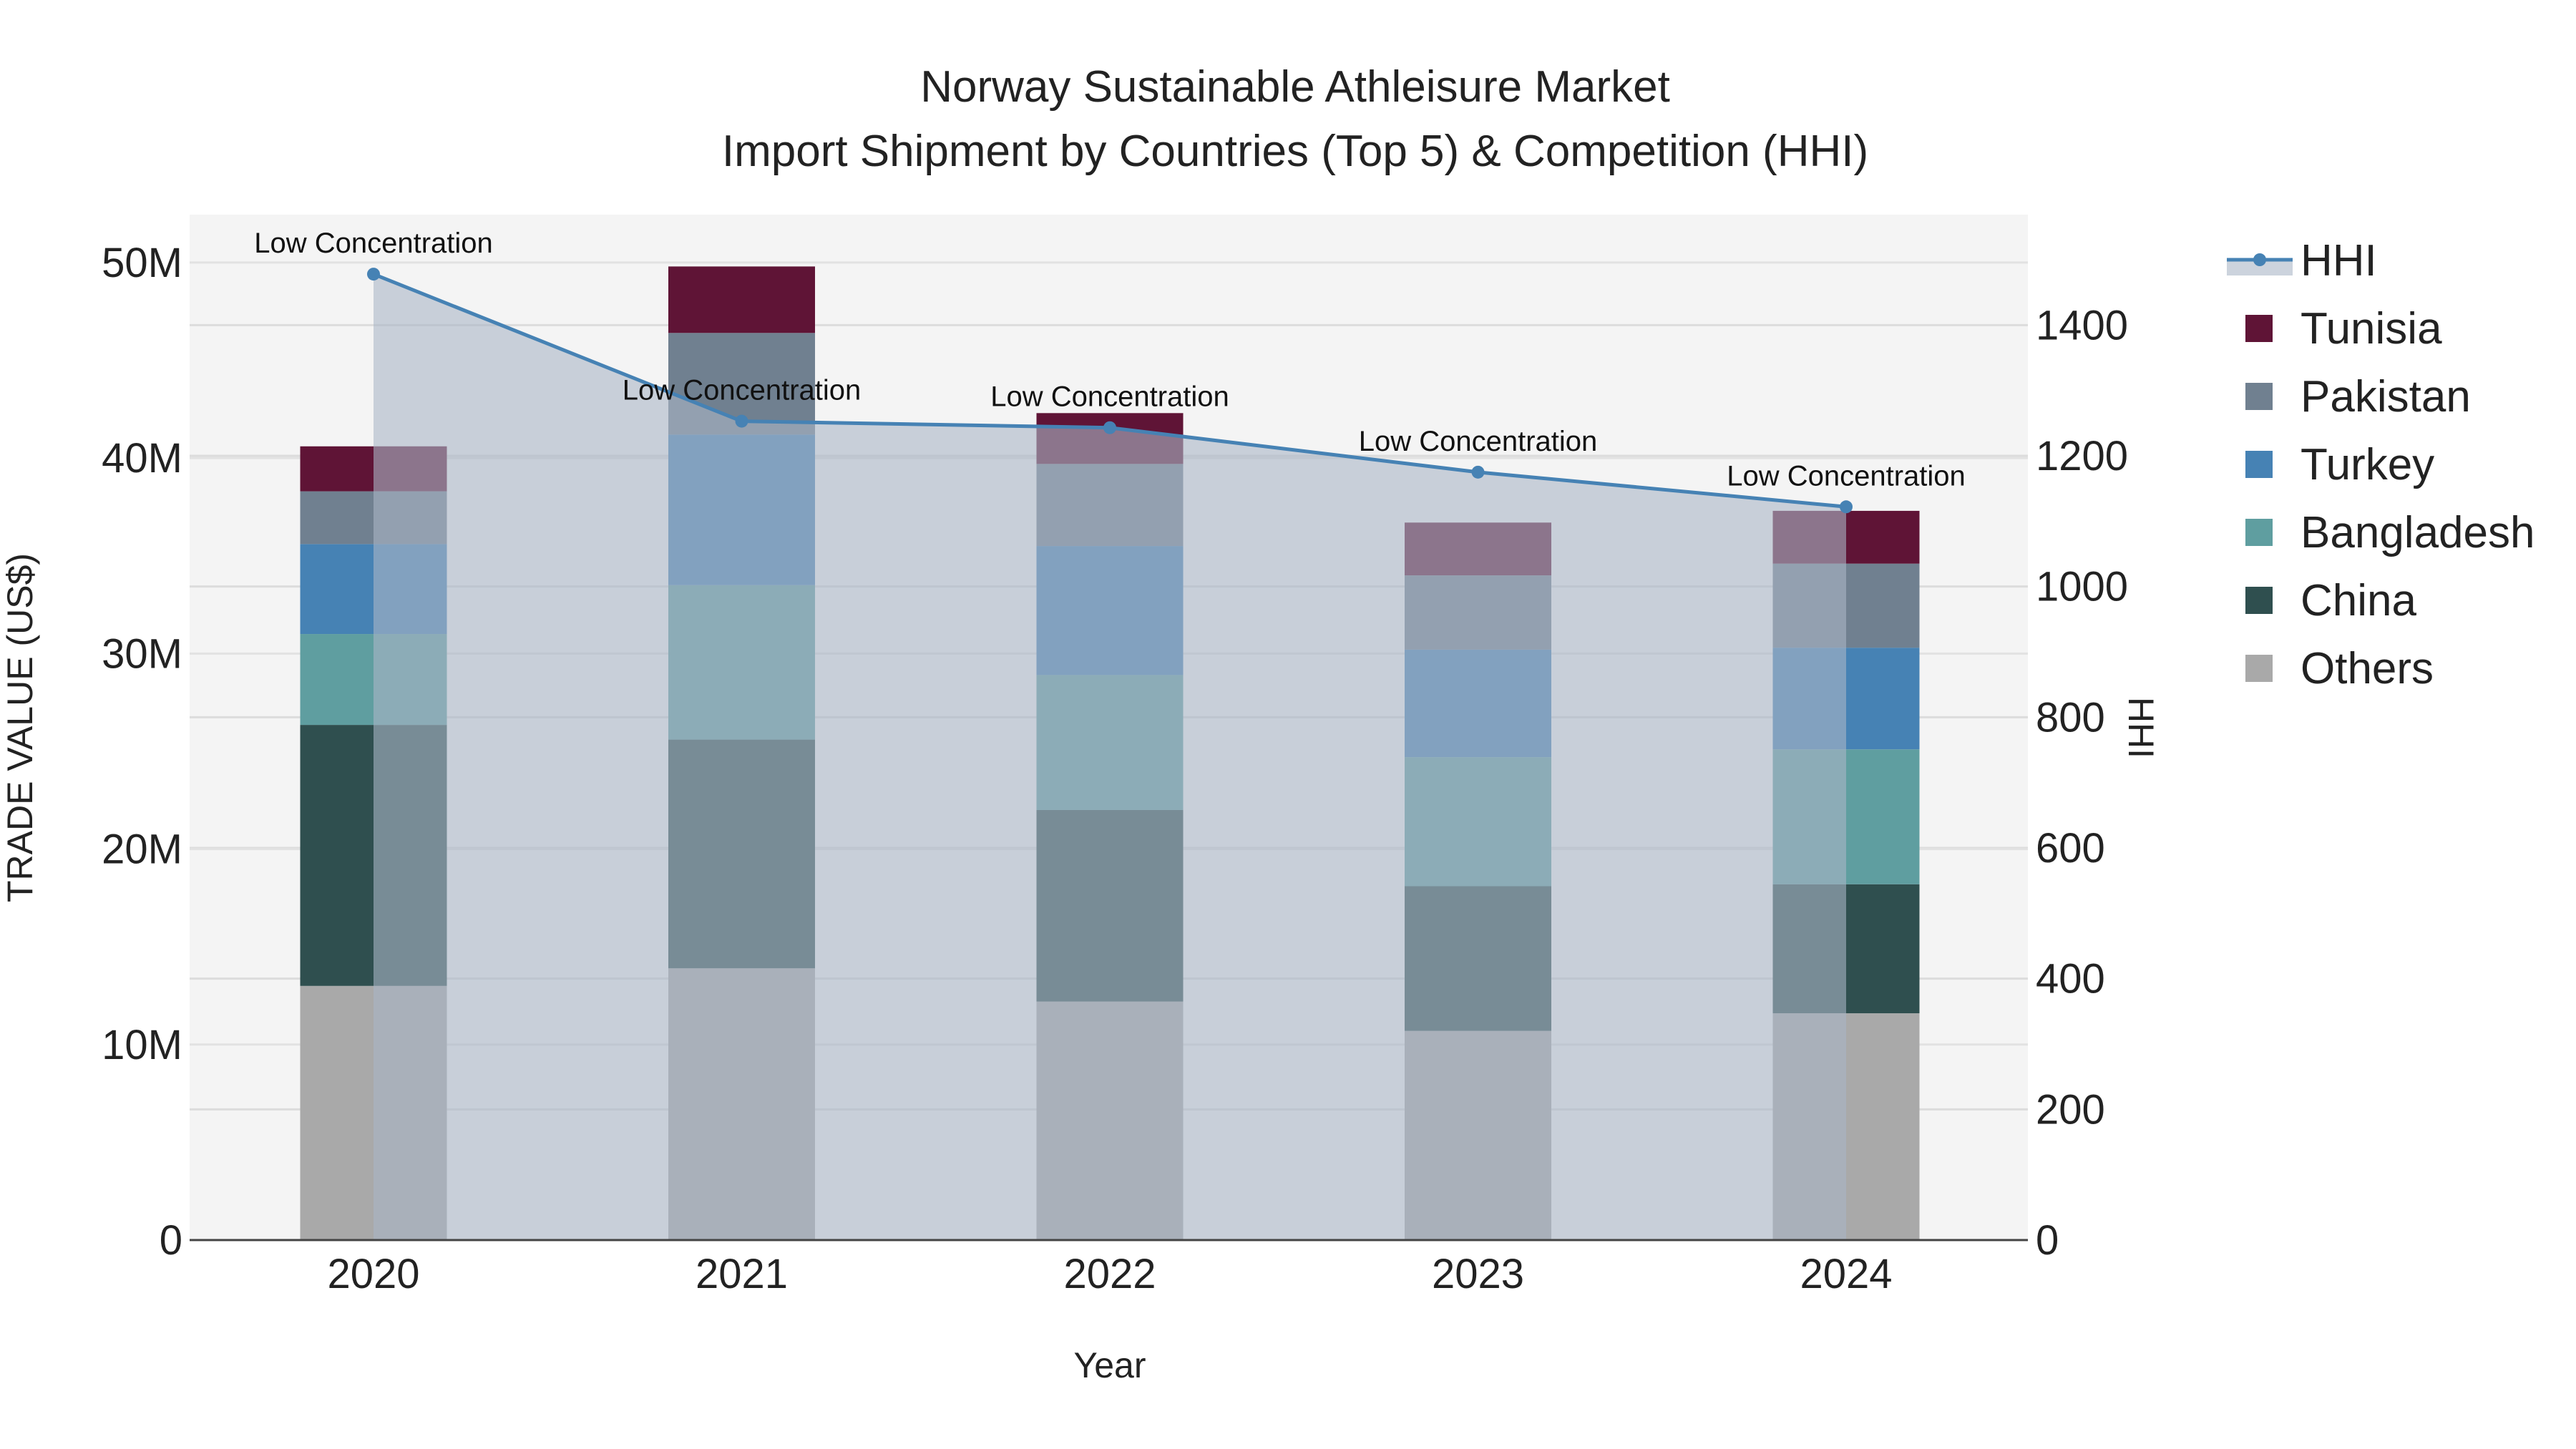 This screenshot has width=2576, height=1449. What do you see at coordinates (2259, 668) in the screenshot?
I see `legend-swatch-others` at bounding box center [2259, 668].